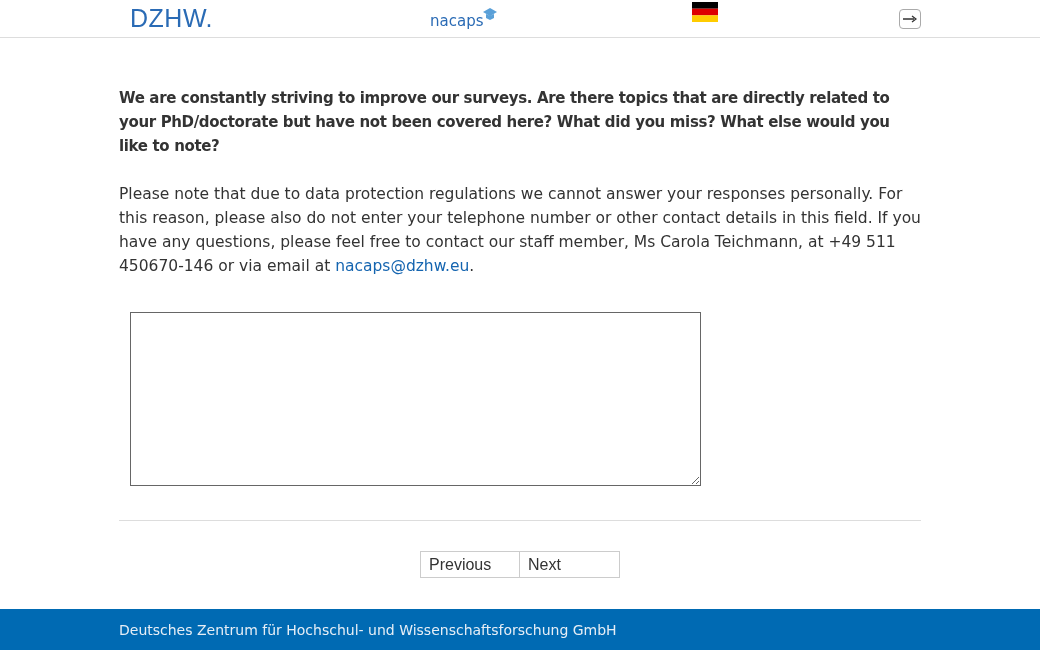 The width and height of the screenshot is (1040, 650). I want to click on email-link: nacaps@dzhw.eu, so click(402, 266).